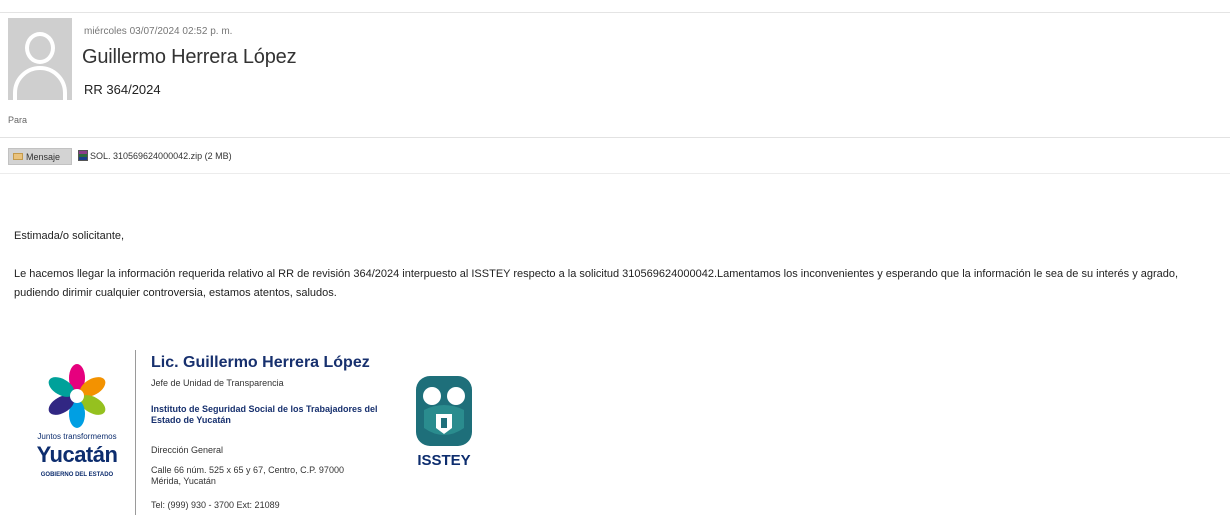  Describe the element at coordinates (444, 460) in the screenshot. I see `isstey-wordmark: ISSTEY` at that location.